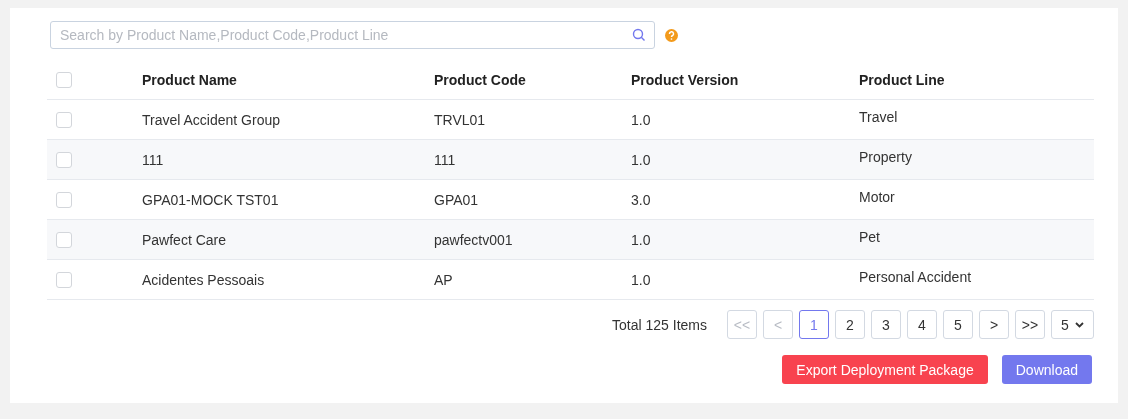  What do you see at coordinates (916, 276) in the screenshot?
I see `table-cell-text: Personal Accident` at bounding box center [916, 276].